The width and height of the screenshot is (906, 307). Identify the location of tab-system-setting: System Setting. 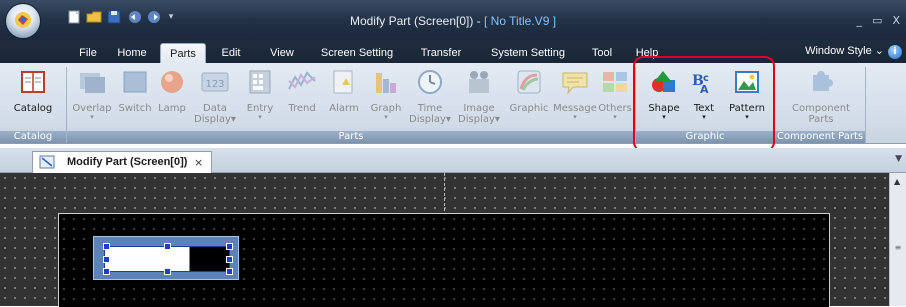
(528, 53).